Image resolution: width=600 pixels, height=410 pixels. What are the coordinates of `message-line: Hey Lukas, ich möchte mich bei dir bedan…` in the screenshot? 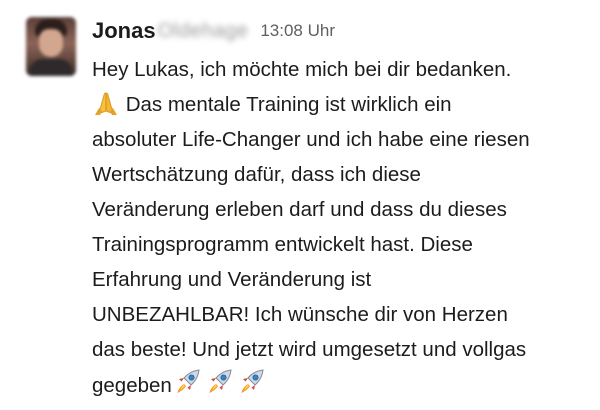 It's located at (302, 69).